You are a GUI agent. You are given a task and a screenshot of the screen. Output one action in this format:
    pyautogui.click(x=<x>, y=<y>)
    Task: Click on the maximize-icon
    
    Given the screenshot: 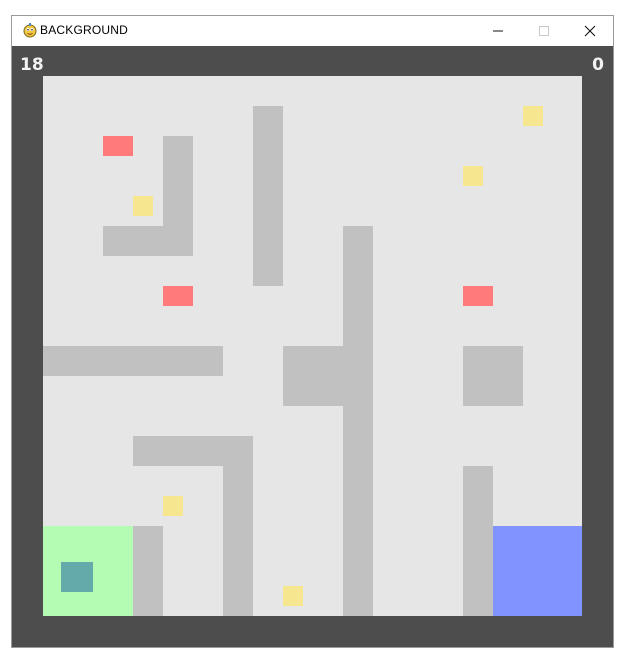 What is the action you would take?
    pyautogui.click(x=544, y=31)
    